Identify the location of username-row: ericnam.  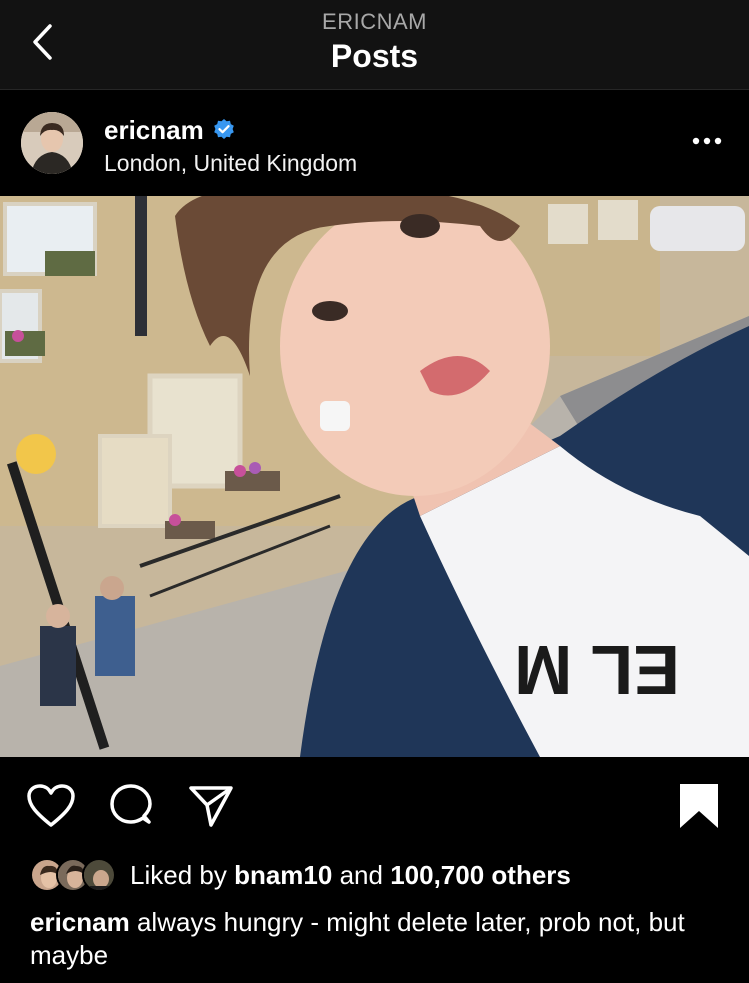
(170, 130).